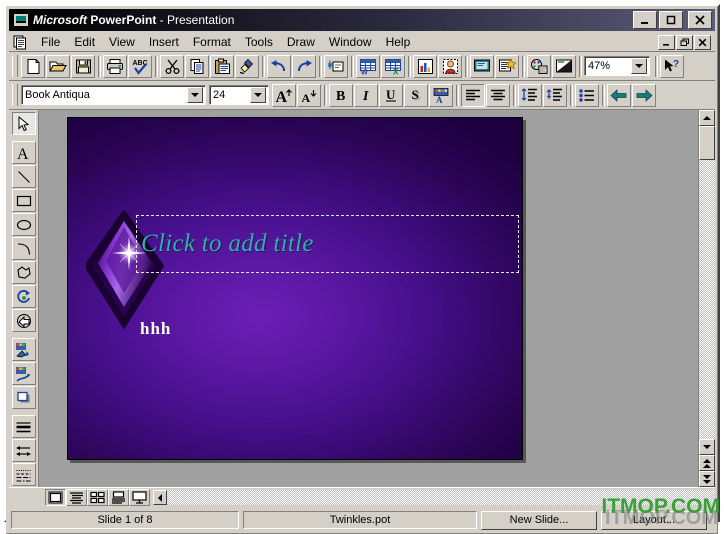  Describe the element at coordinates (140, 66) in the screenshot. I see `spelling-icon: ABC` at that location.